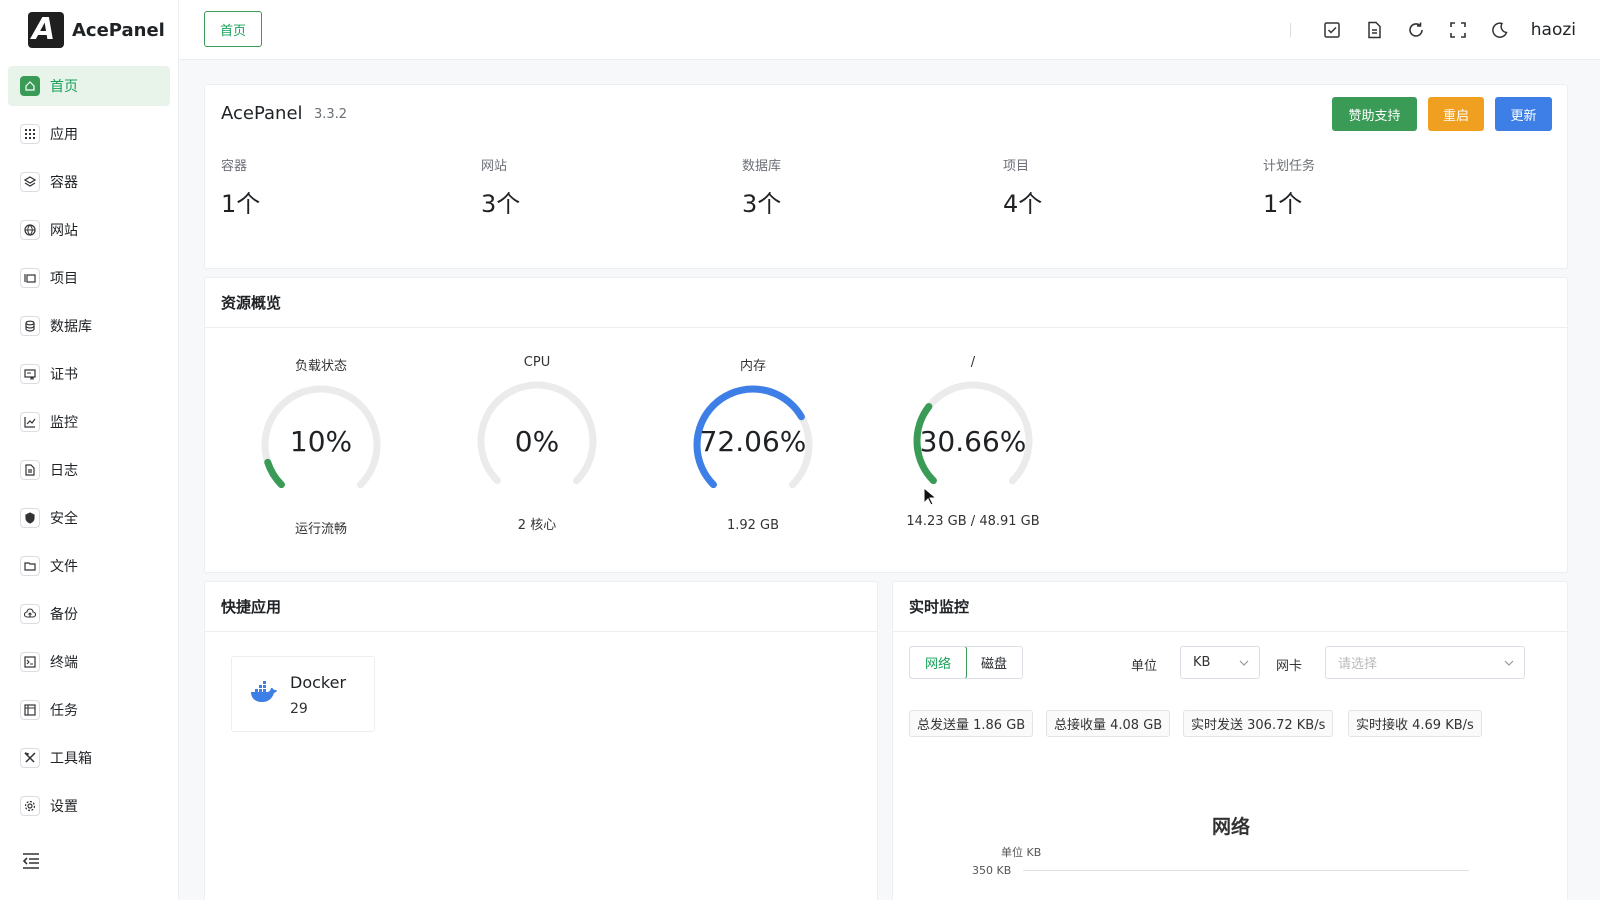 This screenshot has height=900, width=1600. What do you see at coordinates (752, 366) in the screenshot?
I see `gauge-title: 内存` at bounding box center [752, 366].